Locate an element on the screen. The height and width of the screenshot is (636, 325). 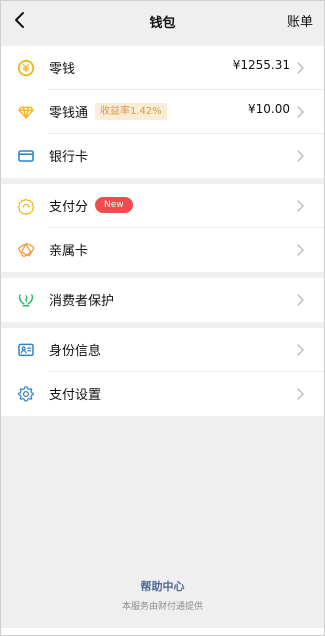
diamond-icon is located at coordinates (26, 112).